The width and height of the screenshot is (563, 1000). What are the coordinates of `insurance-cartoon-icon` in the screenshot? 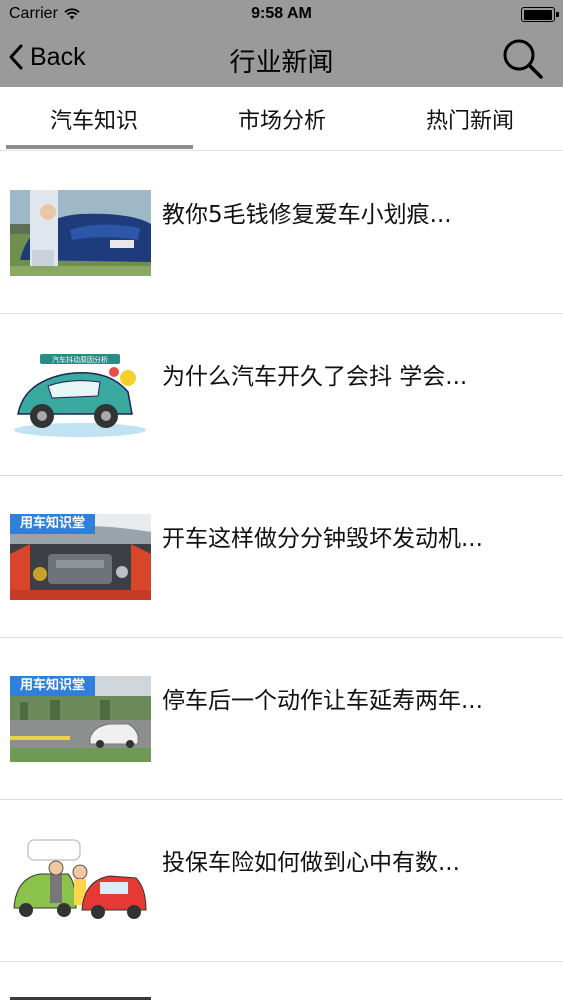 It's located at (80, 881).